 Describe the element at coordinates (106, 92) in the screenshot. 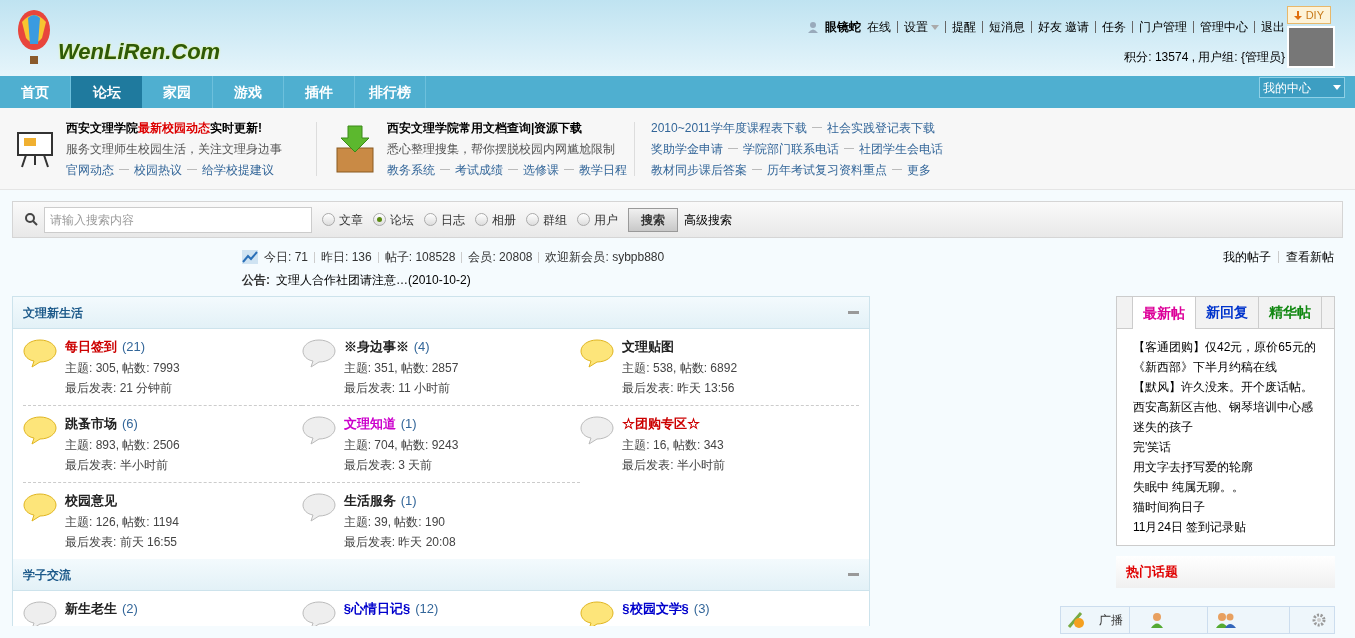

I see `nav-tab: 论坛` at that location.